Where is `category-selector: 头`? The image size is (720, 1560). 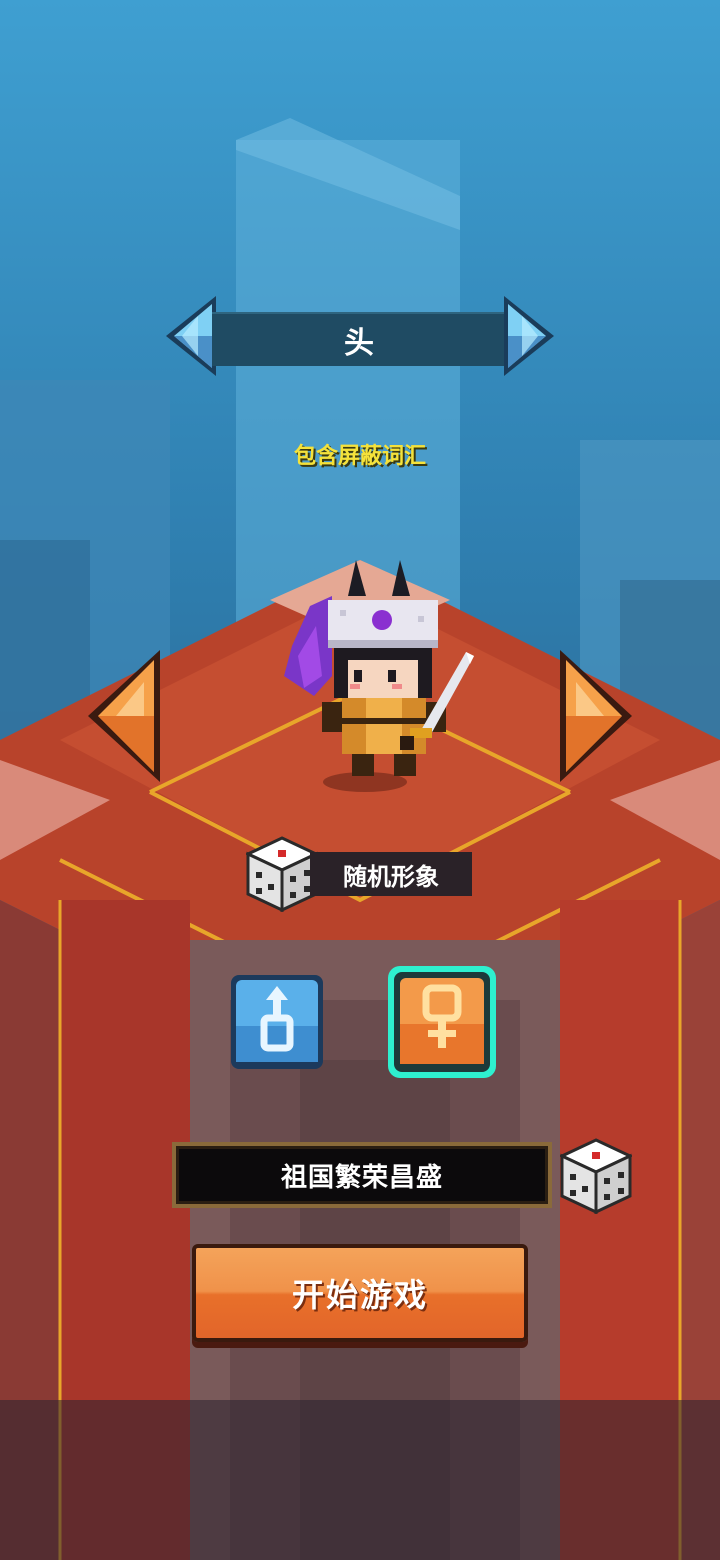 category-selector: 头 is located at coordinates (360, 339).